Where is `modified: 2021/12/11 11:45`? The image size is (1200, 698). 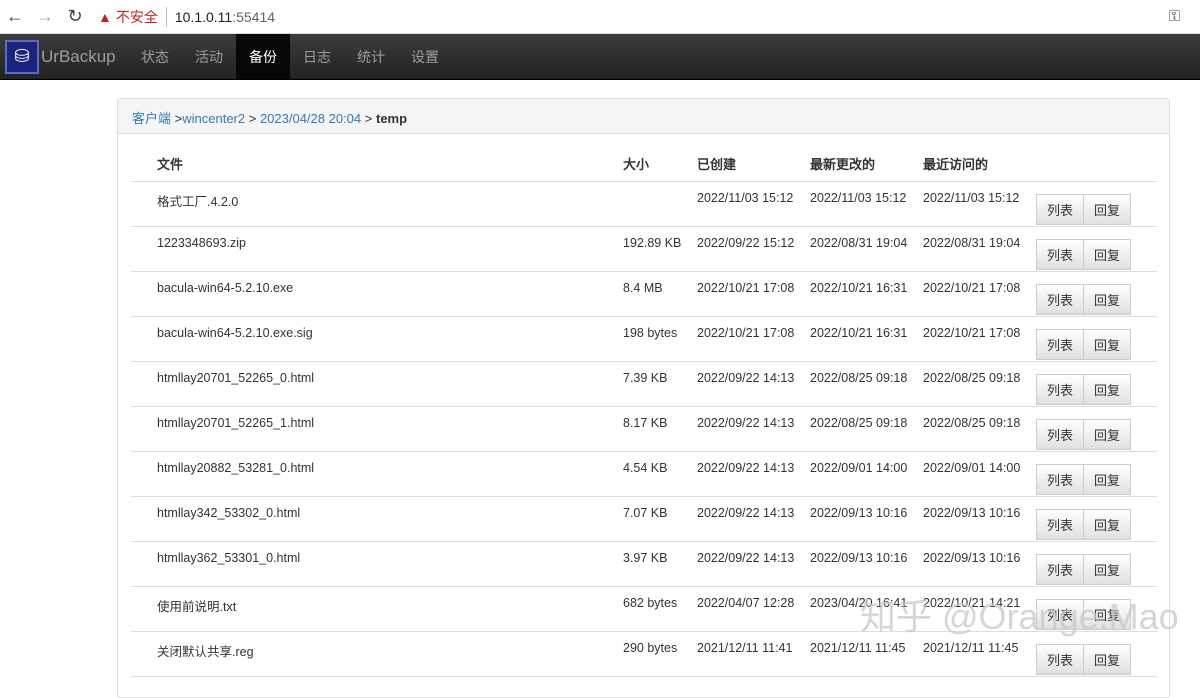 modified: 2021/12/11 11:45 is located at coordinates (866, 654).